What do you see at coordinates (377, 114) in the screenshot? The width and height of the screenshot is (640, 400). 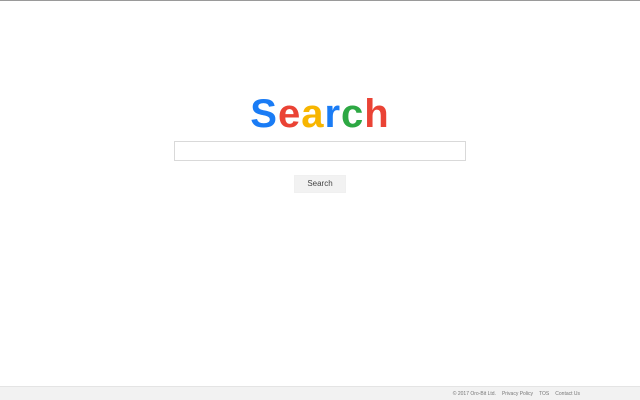 I see `logo-letter-h: h` at bounding box center [377, 114].